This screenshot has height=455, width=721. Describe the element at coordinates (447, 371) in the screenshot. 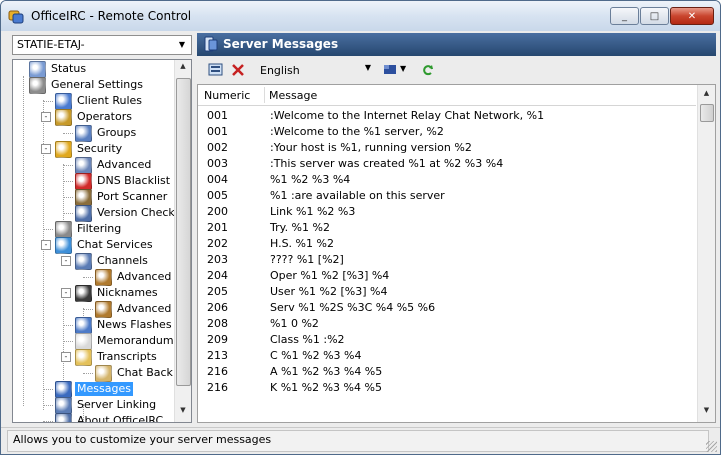

I see `table-row: 216 A %1 %2 %3 %4 %5` at that location.